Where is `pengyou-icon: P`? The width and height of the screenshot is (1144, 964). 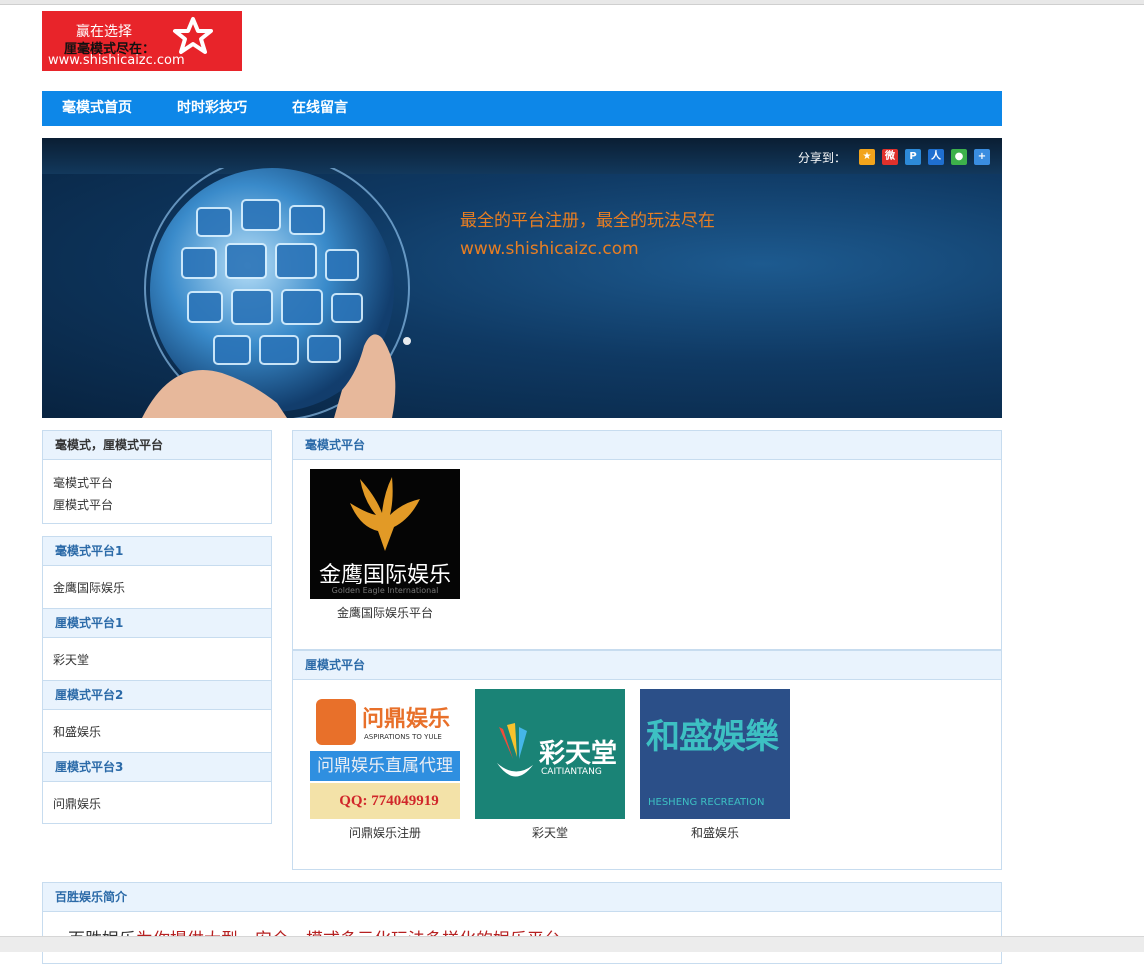 pengyou-icon: P is located at coordinates (913, 157).